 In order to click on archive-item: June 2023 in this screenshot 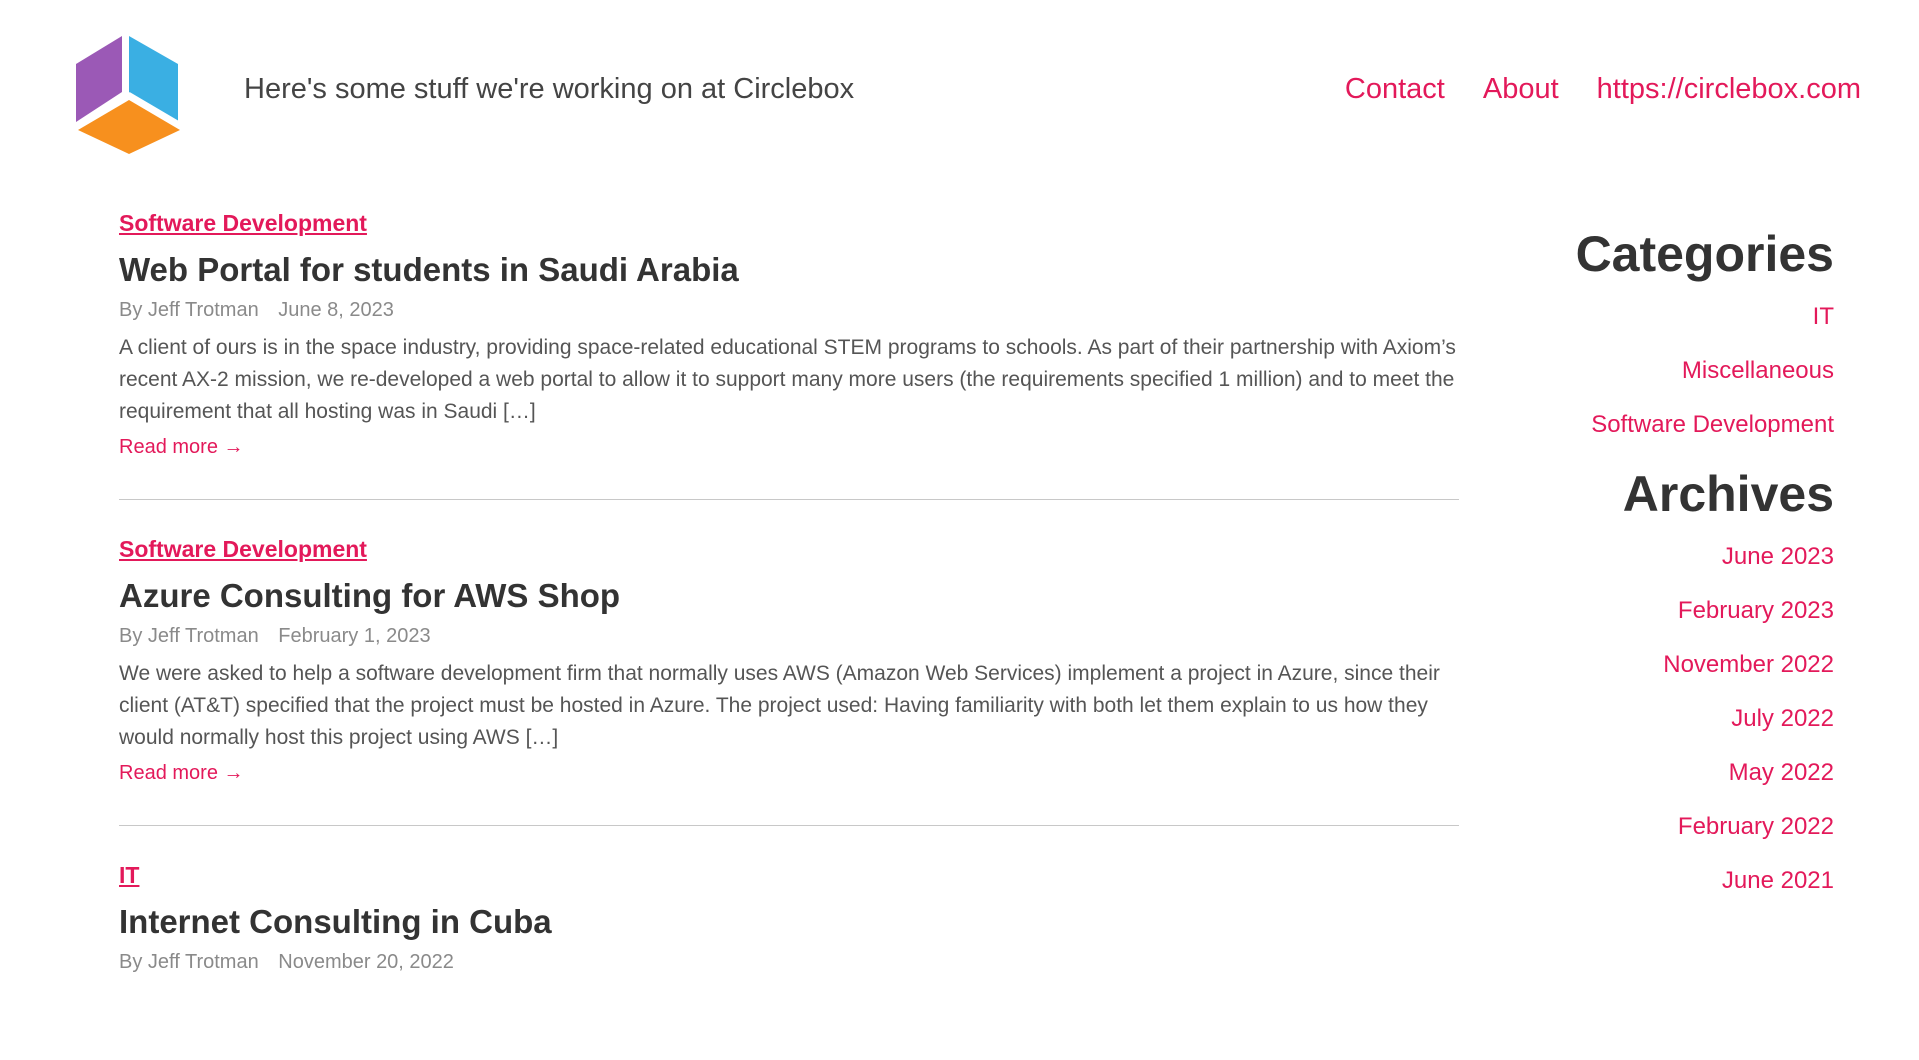, I will do `click(1674, 557)`.